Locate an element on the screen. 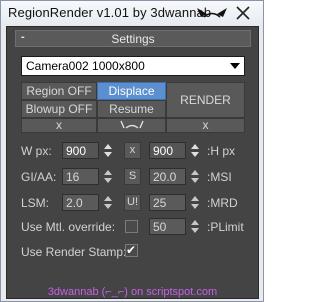  plimit-label: :PLimit is located at coordinates (225, 227).